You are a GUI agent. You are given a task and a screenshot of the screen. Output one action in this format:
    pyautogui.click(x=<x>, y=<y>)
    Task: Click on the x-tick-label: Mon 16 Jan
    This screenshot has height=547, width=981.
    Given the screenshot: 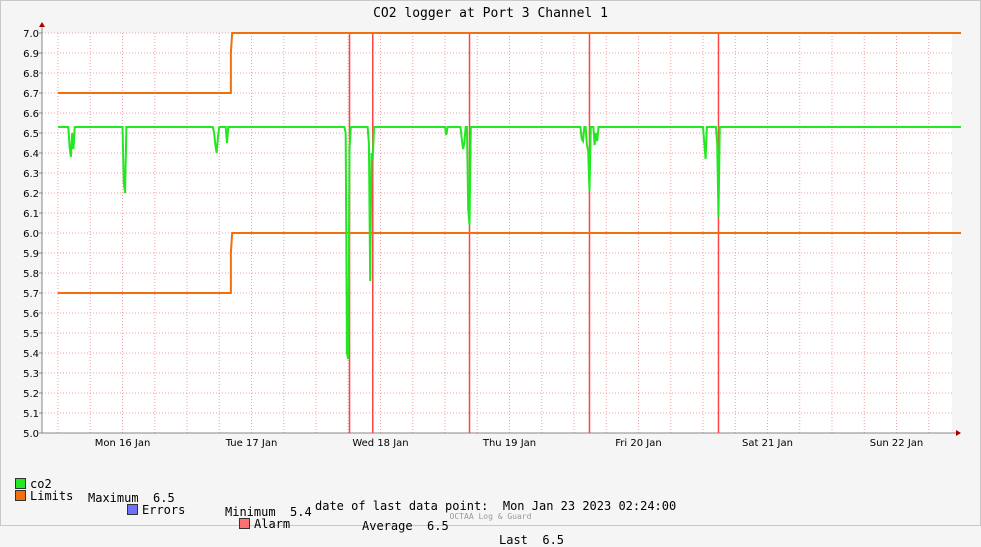 What is the action you would take?
    pyautogui.click(x=123, y=443)
    